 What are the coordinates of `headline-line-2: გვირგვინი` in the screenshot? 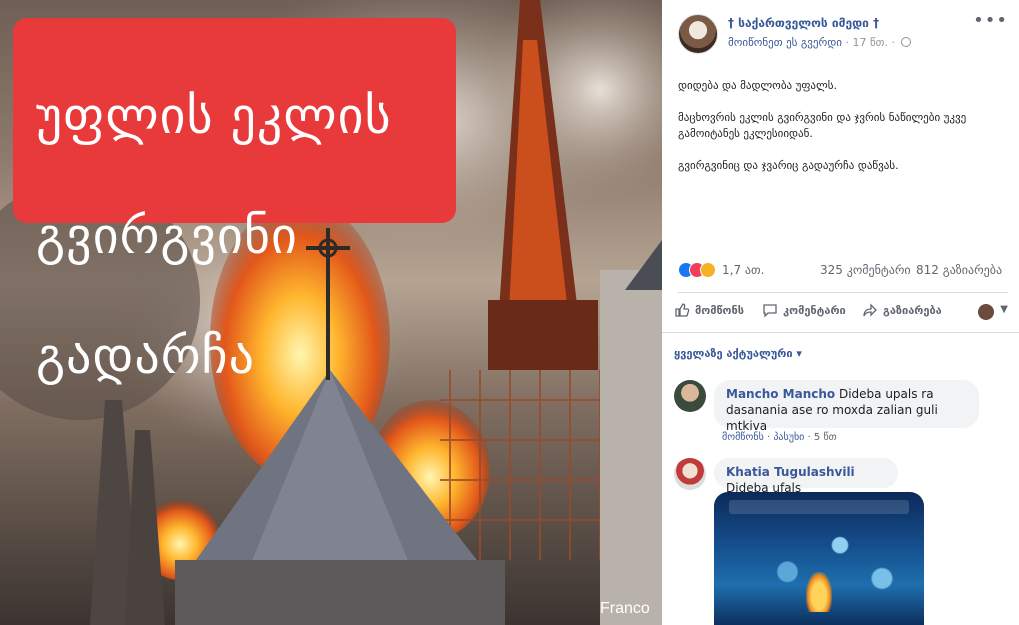 It's located at (167, 236).